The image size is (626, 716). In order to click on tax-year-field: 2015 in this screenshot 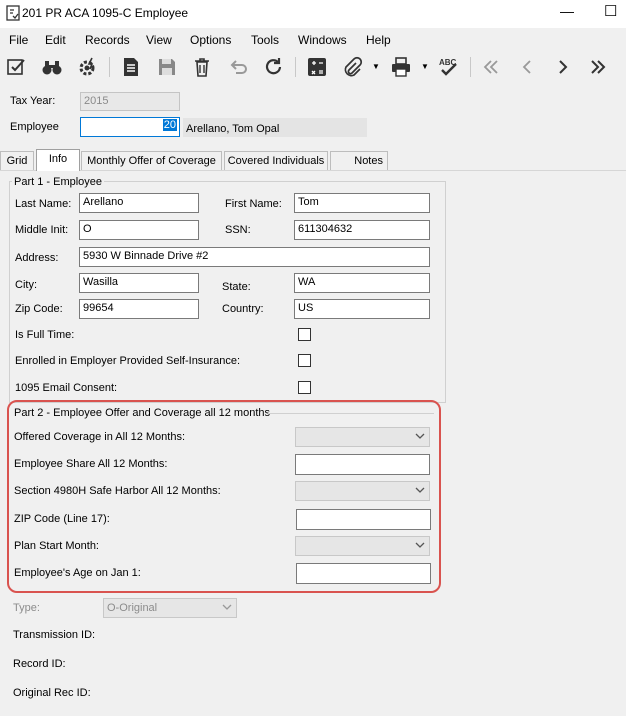, I will do `click(130, 101)`.